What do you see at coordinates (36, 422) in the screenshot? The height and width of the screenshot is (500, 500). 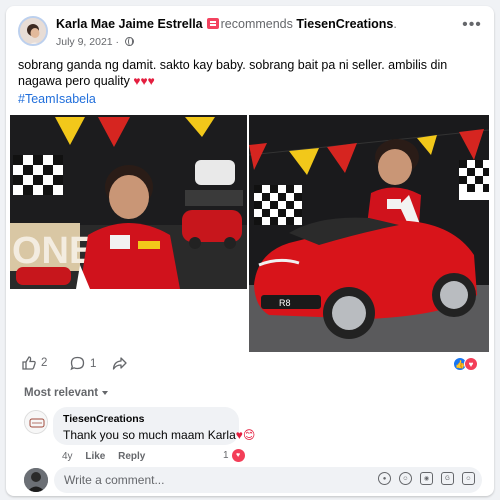 I see `commenter-avatar` at bounding box center [36, 422].